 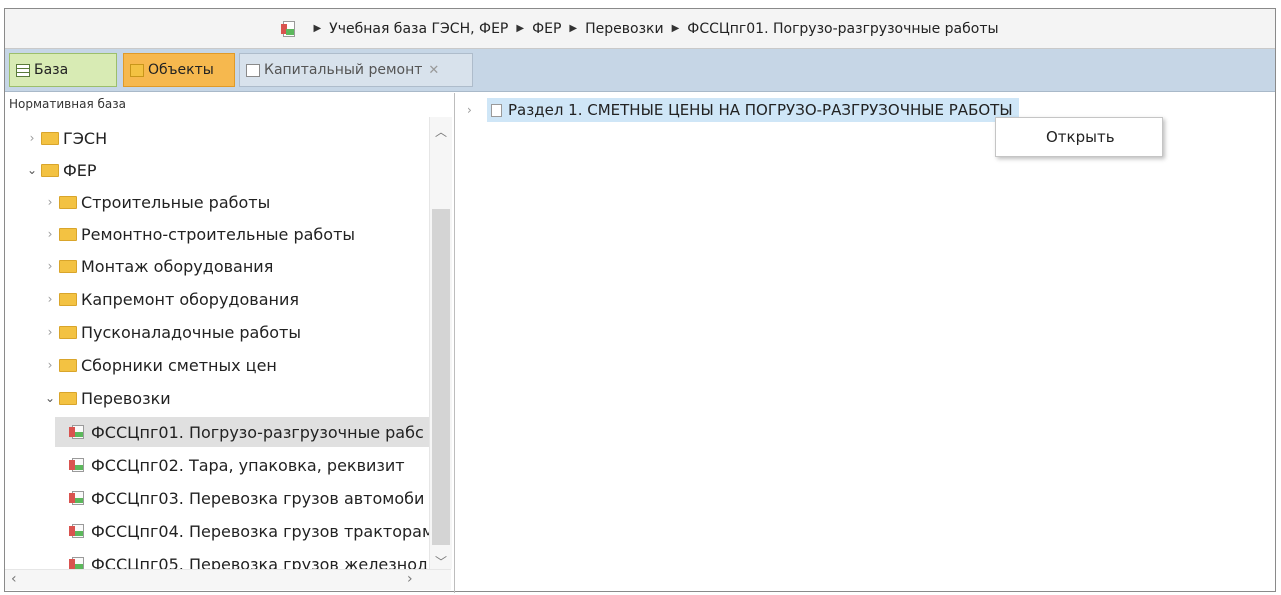 I want to click on tree-item: ⌄ ФЕР, so click(x=61, y=170).